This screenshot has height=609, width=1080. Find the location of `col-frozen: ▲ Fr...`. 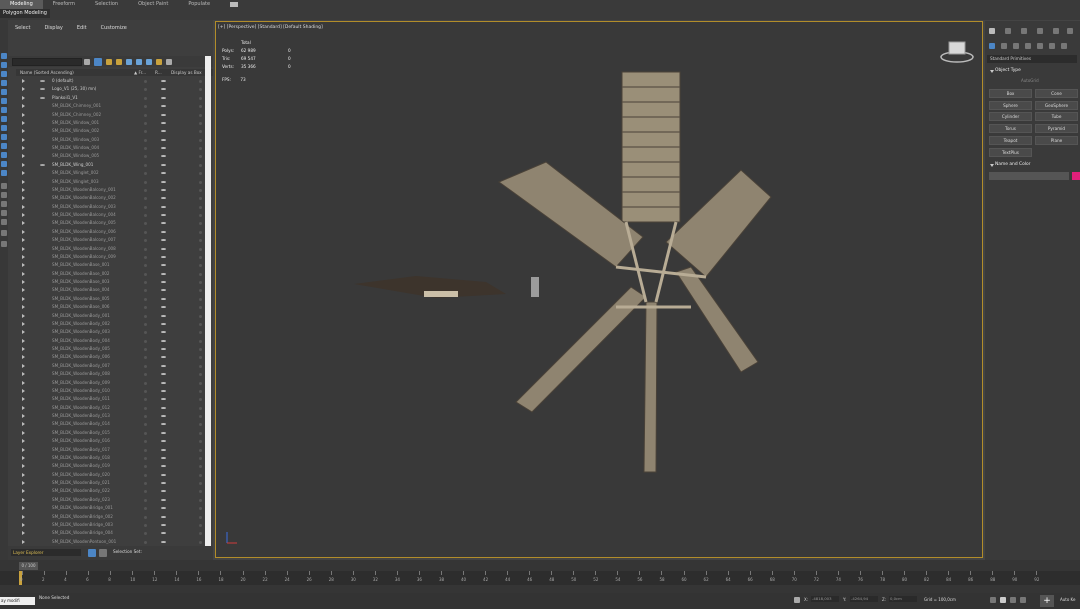

col-frozen: ▲ Fr... is located at coordinates (140, 72).